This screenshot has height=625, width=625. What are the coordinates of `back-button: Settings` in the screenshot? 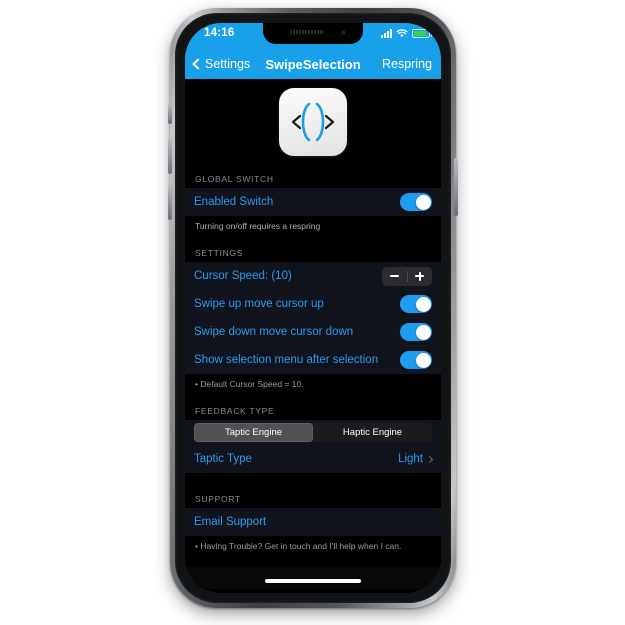 It's located at (221, 64).